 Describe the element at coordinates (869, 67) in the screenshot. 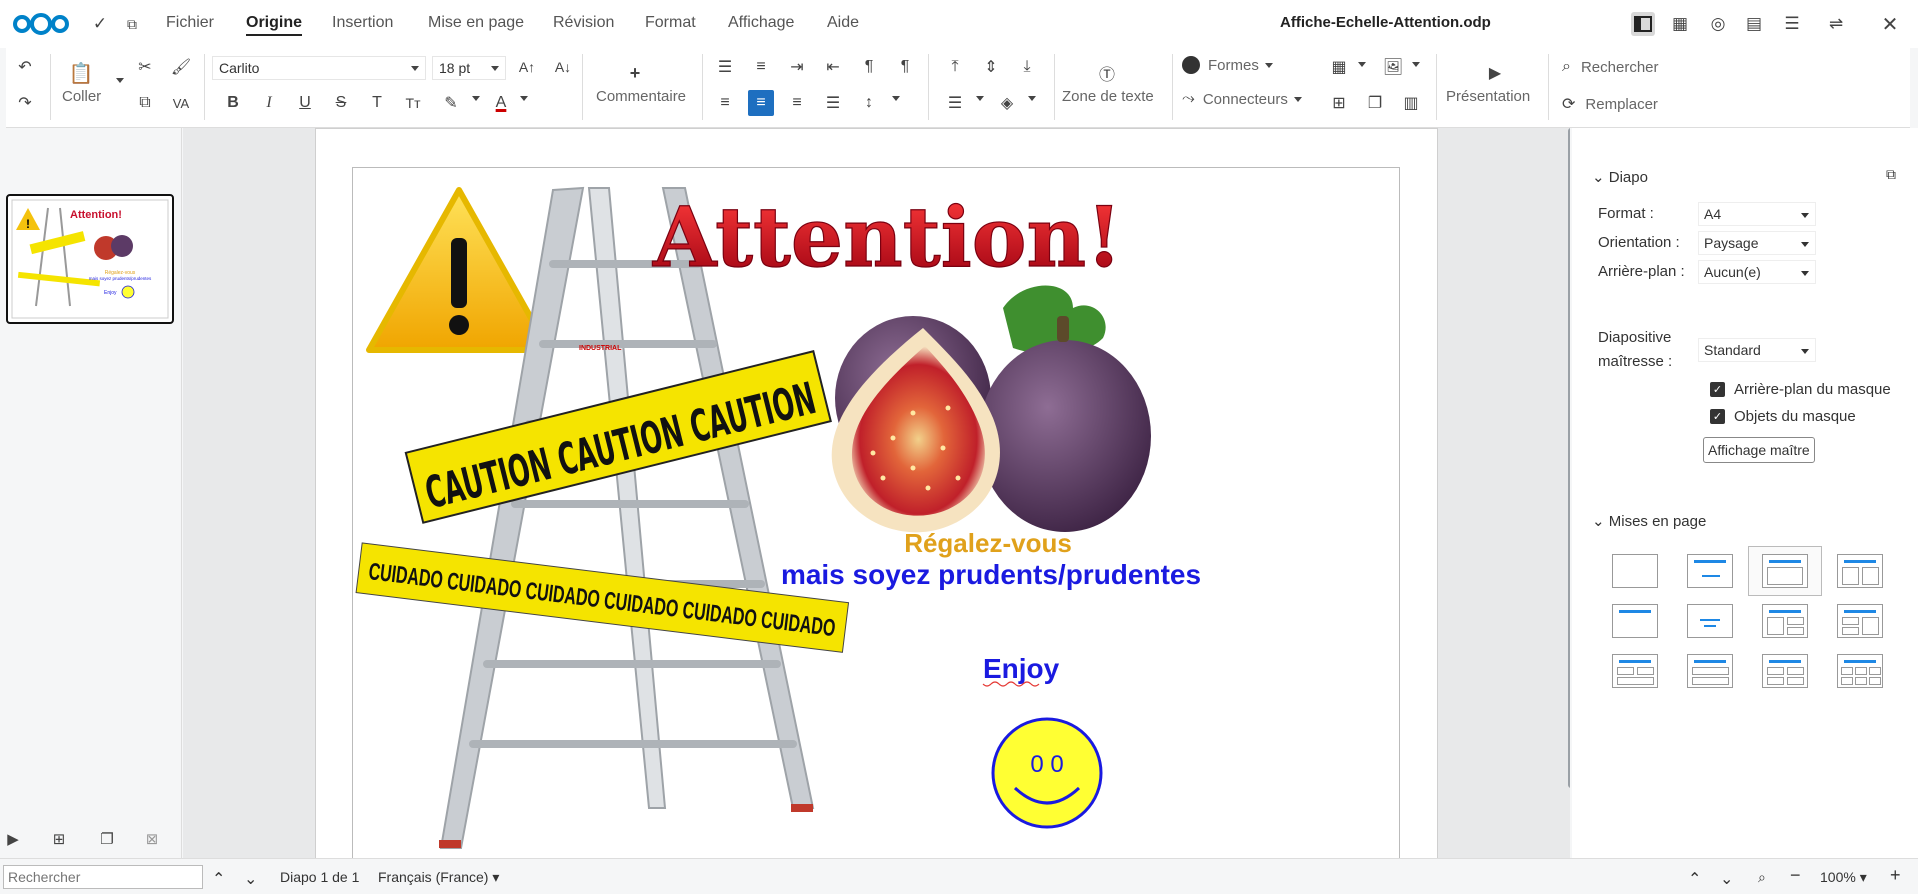

I see `ltr-icon: ¶` at that location.